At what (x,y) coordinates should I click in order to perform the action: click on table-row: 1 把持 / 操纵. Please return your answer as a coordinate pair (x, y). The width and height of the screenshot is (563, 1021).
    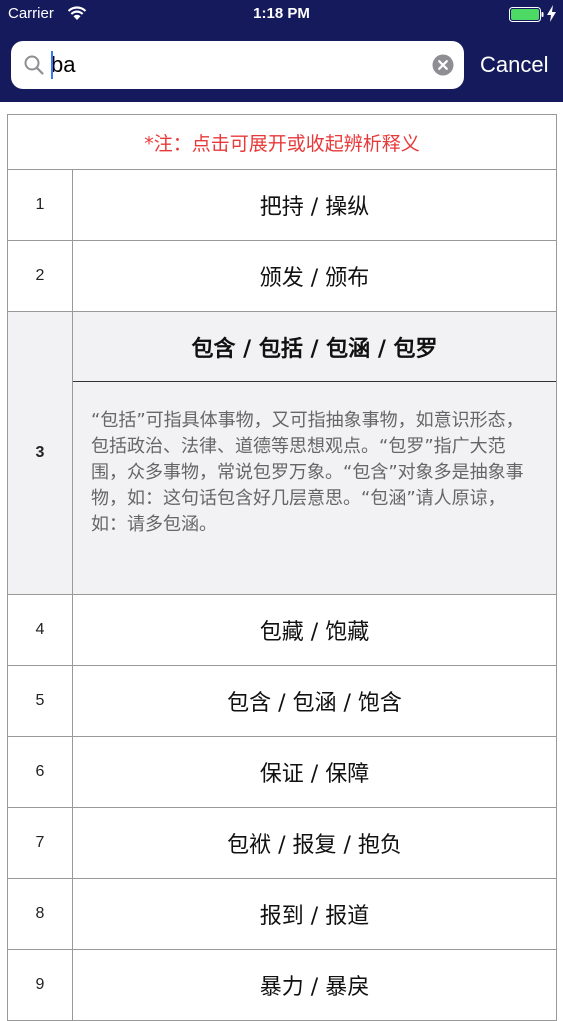
    Looking at the image, I should click on (282, 205).